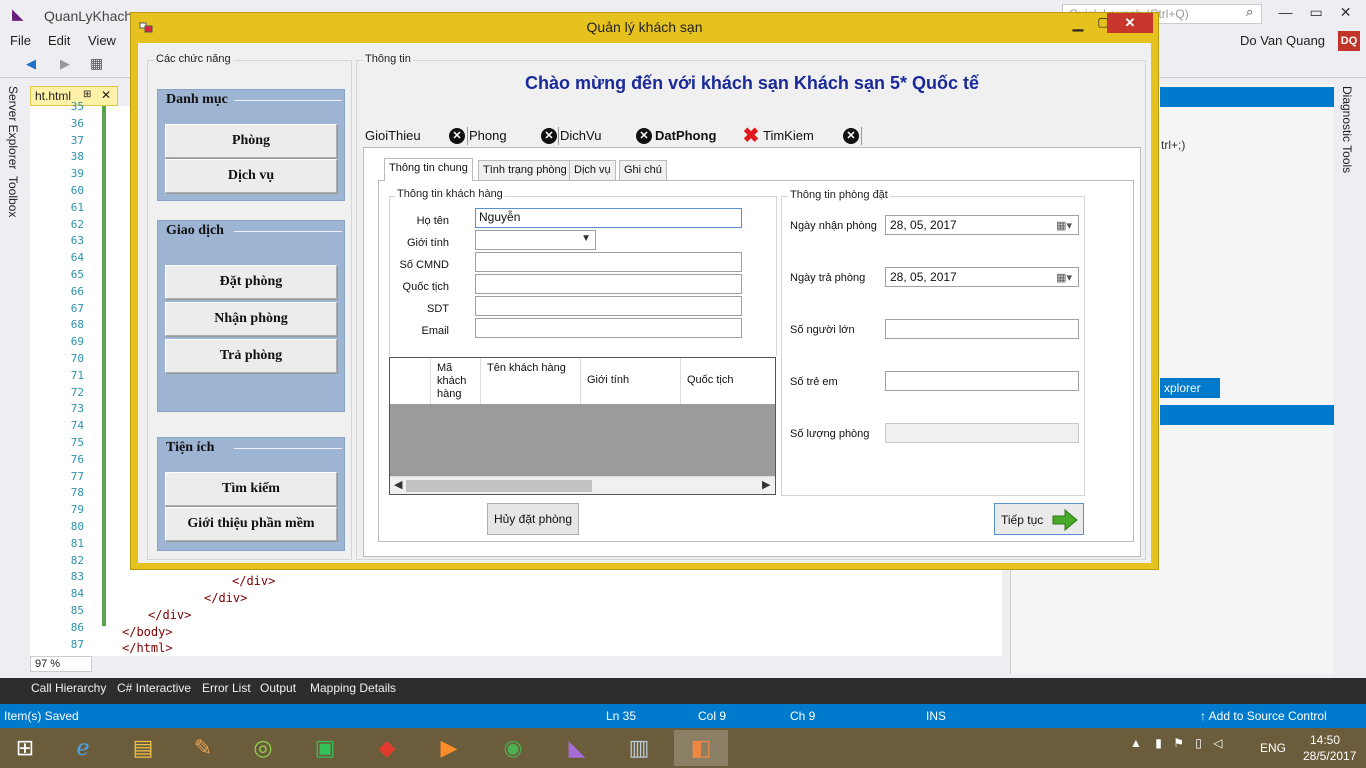 This screenshot has width=1366, height=768. I want to click on cancel-booking-button: Hủy đặt phòng, so click(533, 519).